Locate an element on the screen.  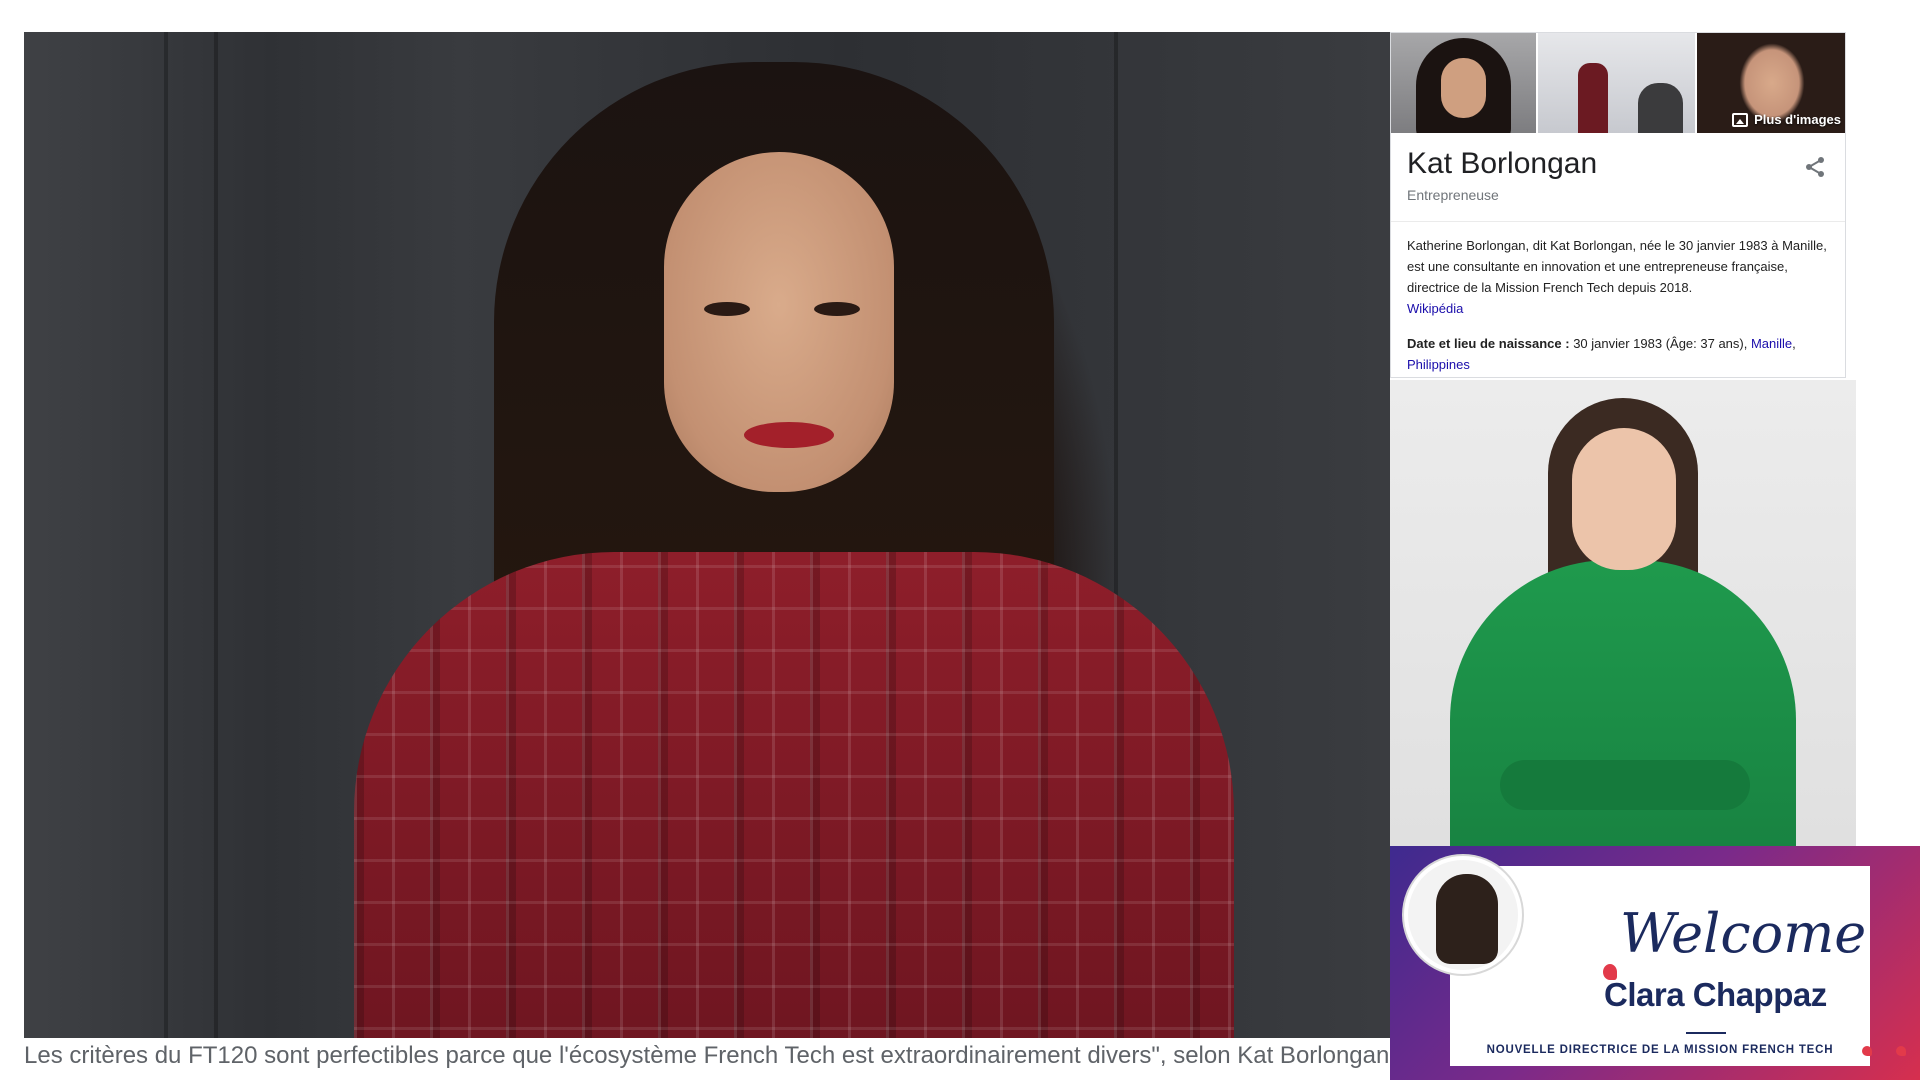
welcome-title: Welcome is located at coordinates (1743, 933).